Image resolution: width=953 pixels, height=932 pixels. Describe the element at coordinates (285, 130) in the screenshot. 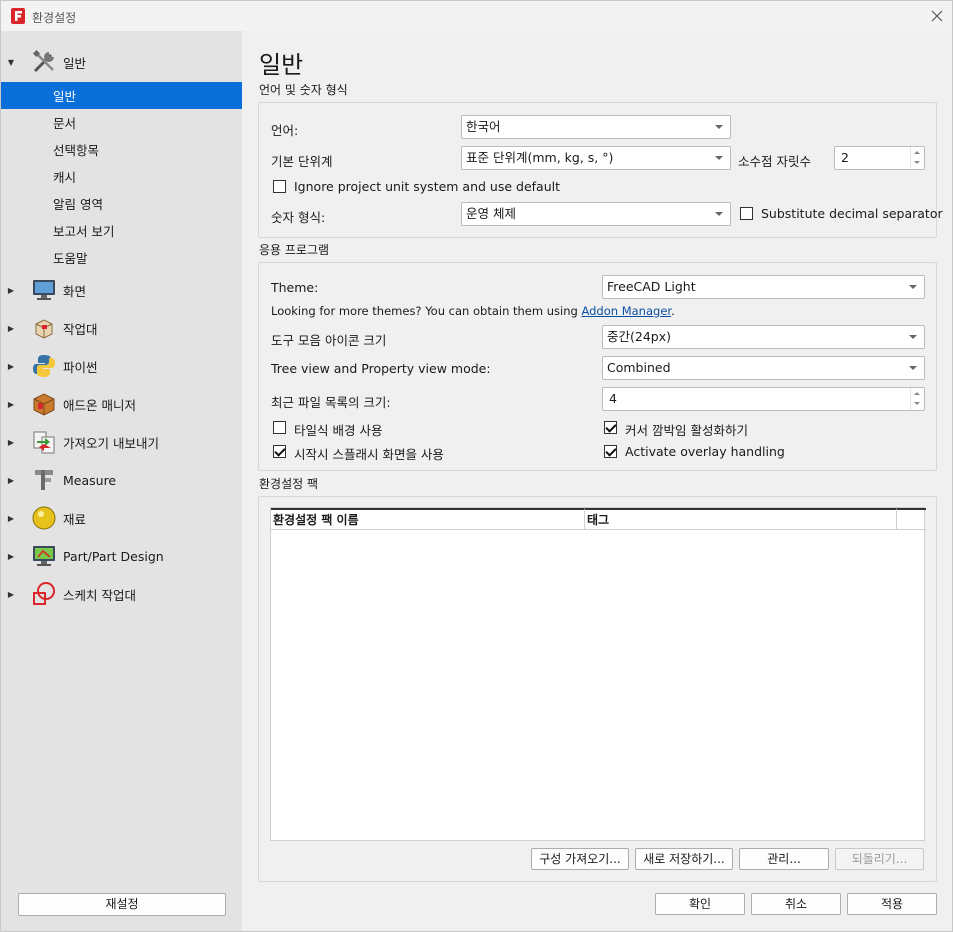

I see `language-label: 언어:` at that location.